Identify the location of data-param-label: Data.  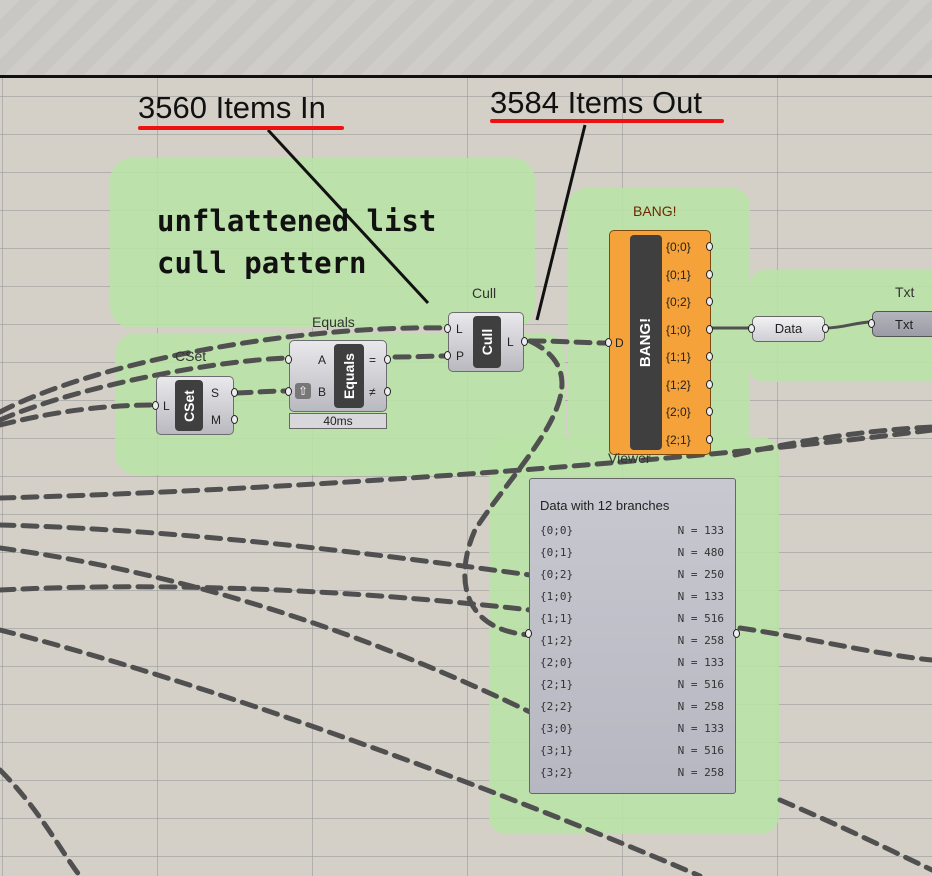
(788, 328).